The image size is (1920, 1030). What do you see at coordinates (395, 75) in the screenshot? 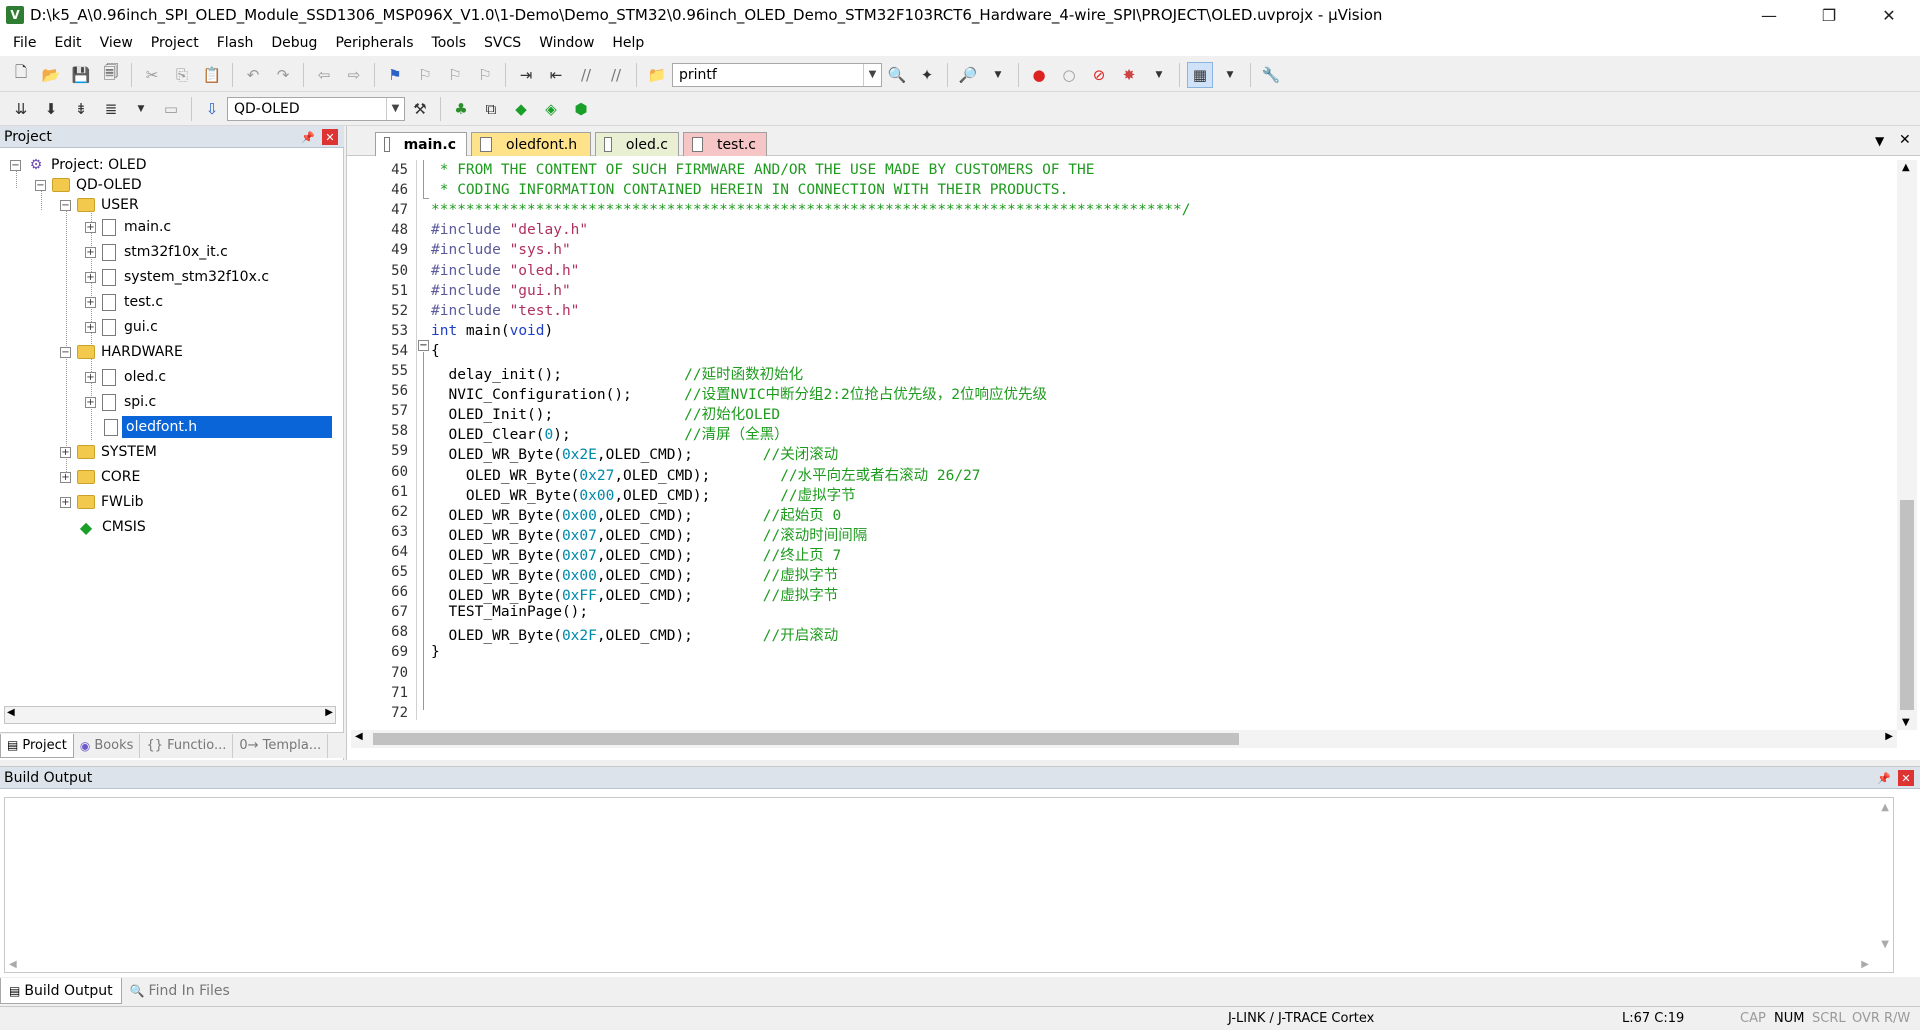
I see `bookmark-icon: ⚑` at bounding box center [395, 75].